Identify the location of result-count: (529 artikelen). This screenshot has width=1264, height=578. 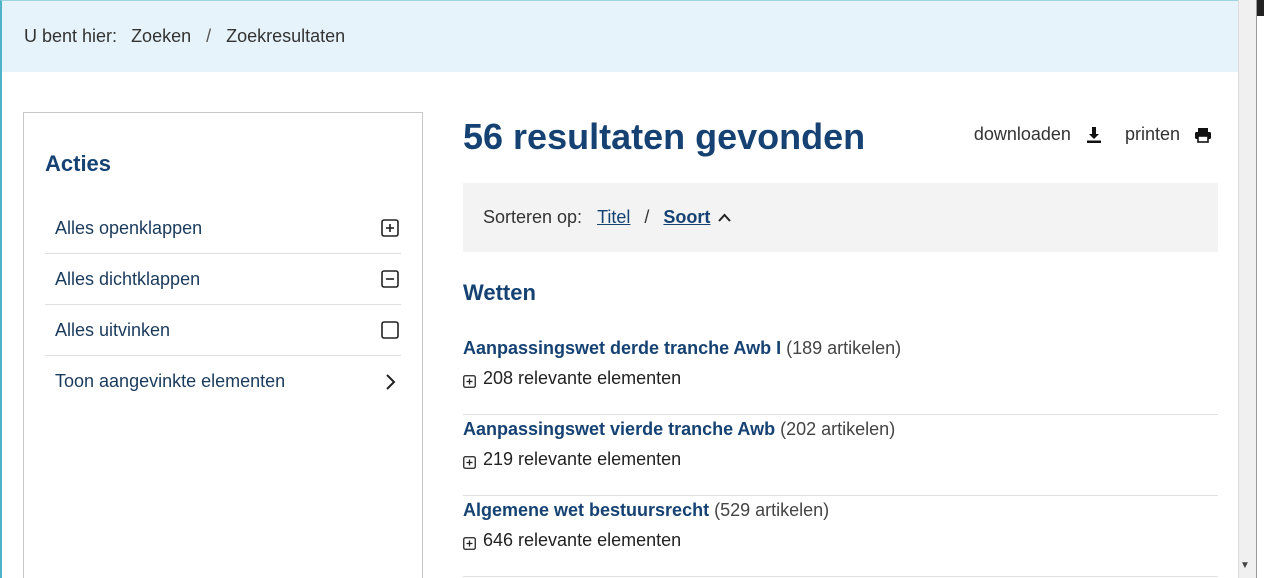
(772, 510).